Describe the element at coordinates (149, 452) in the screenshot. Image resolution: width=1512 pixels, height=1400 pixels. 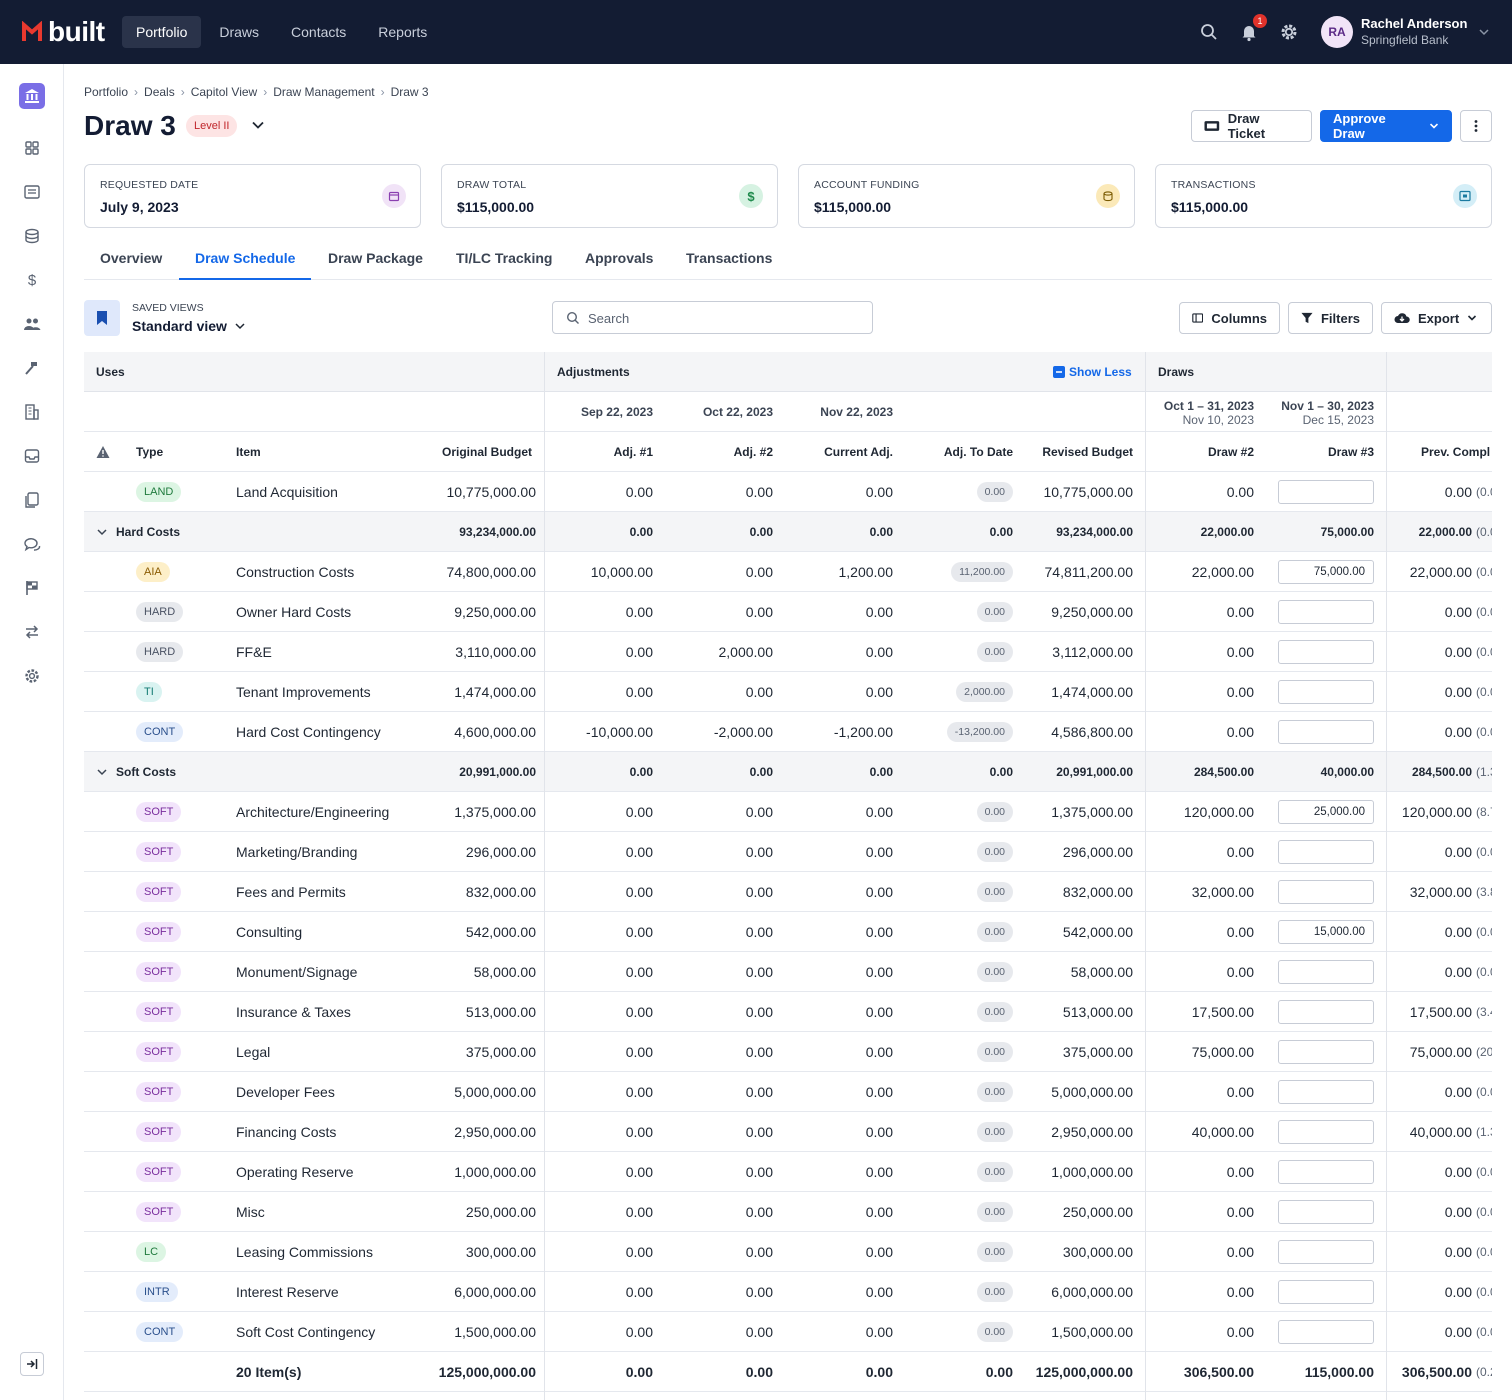
I see `column-header-type: Type` at that location.